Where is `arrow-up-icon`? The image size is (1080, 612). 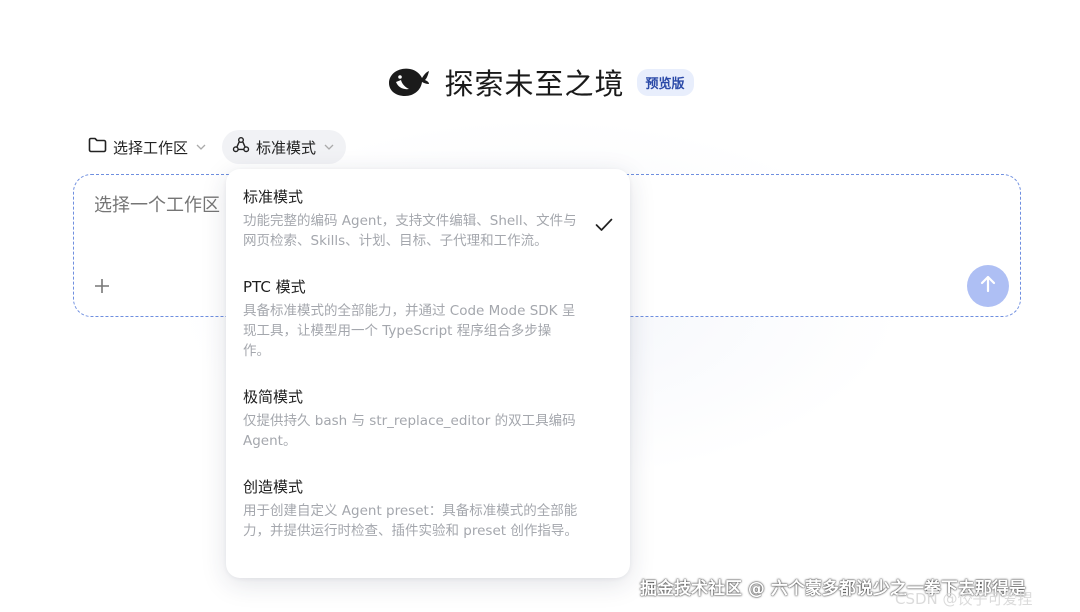
arrow-up-icon is located at coordinates (988, 286).